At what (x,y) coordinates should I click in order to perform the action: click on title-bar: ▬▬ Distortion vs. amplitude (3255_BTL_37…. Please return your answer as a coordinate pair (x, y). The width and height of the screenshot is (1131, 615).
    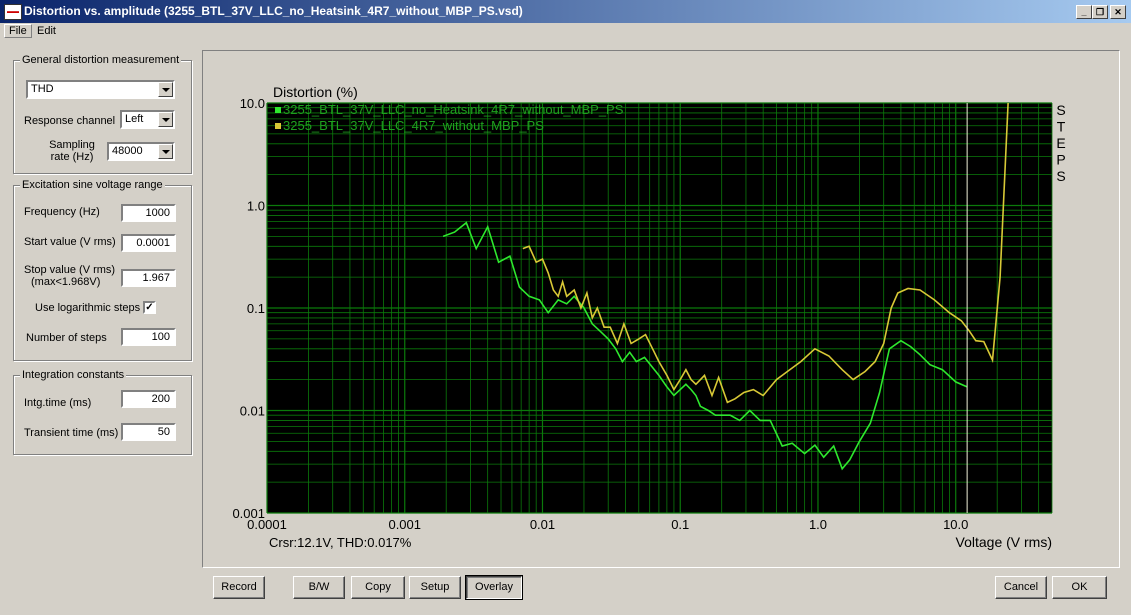
    Looking at the image, I should click on (565, 11).